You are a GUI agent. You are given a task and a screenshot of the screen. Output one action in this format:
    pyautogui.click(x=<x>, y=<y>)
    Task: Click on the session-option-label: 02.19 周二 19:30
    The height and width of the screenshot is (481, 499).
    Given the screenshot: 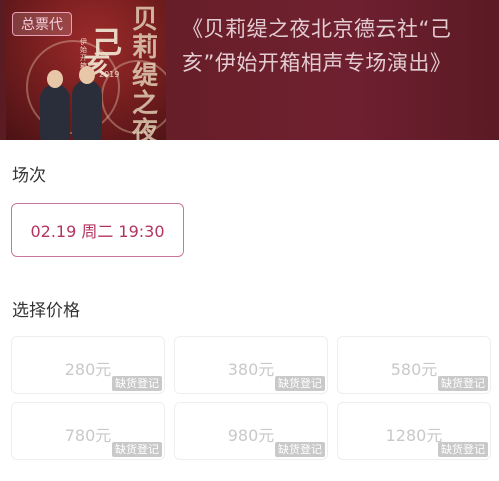 What is the action you would take?
    pyautogui.click(x=97, y=231)
    